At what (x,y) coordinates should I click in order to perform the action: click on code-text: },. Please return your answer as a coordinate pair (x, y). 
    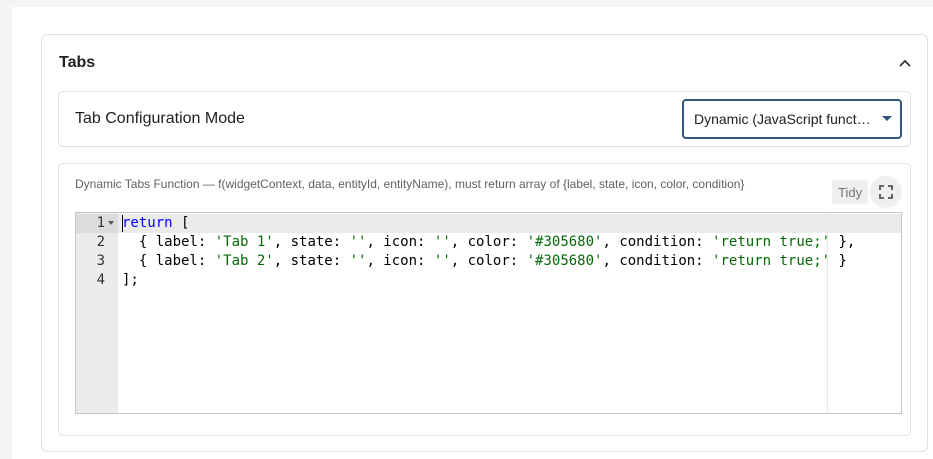
    Looking at the image, I should click on (843, 242).